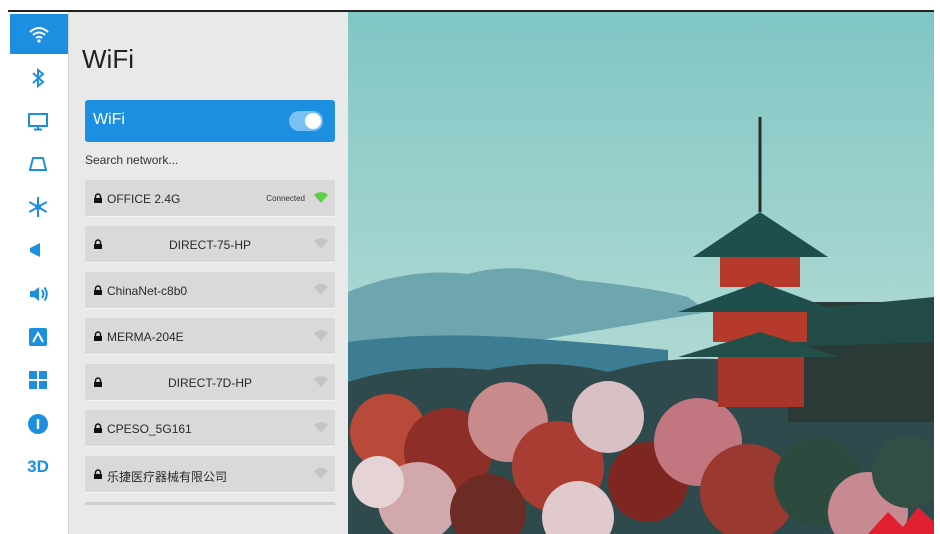 The height and width of the screenshot is (534, 940). I want to click on rail-apps, so click(38, 380).